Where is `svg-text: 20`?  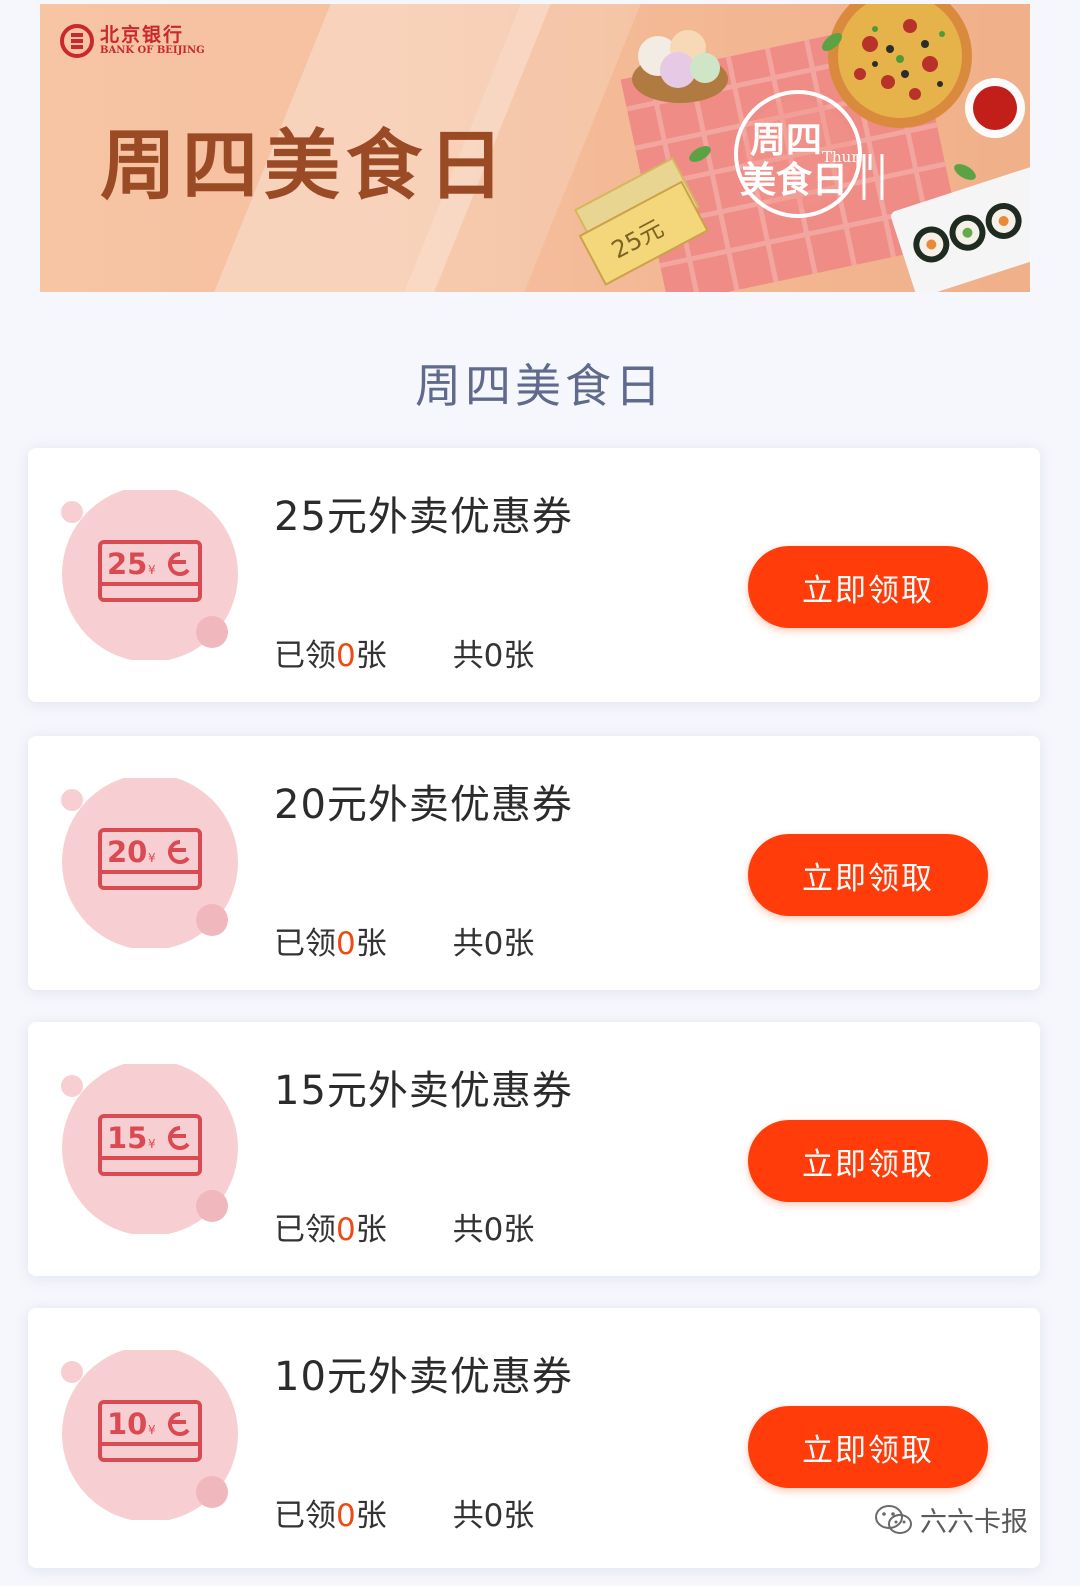 svg-text: 20 is located at coordinates (127, 852).